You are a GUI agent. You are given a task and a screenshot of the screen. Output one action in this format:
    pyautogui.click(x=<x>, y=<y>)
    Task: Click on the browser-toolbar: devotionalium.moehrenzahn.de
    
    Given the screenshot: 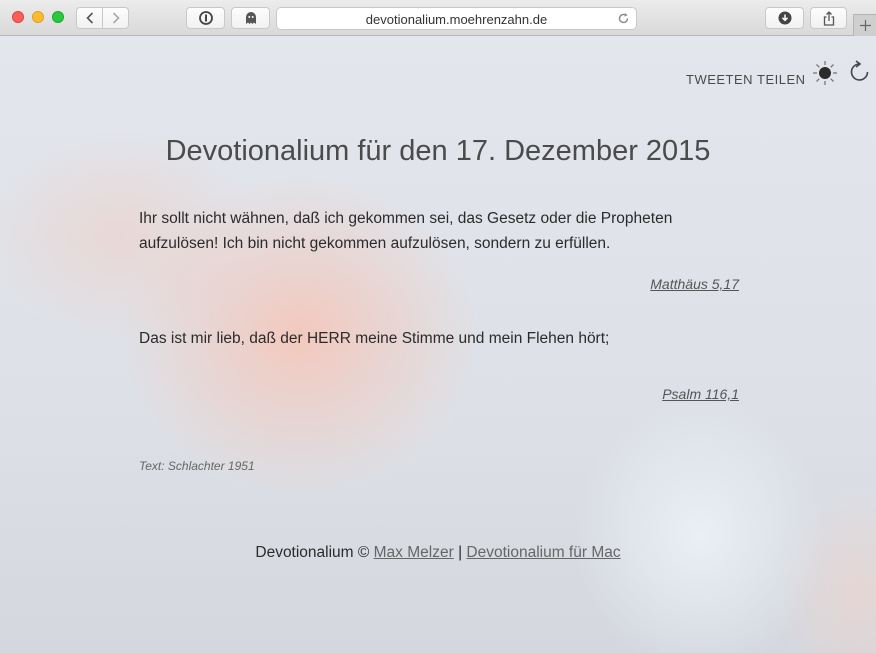 What is the action you would take?
    pyautogui.click(x=438, y=18)
    